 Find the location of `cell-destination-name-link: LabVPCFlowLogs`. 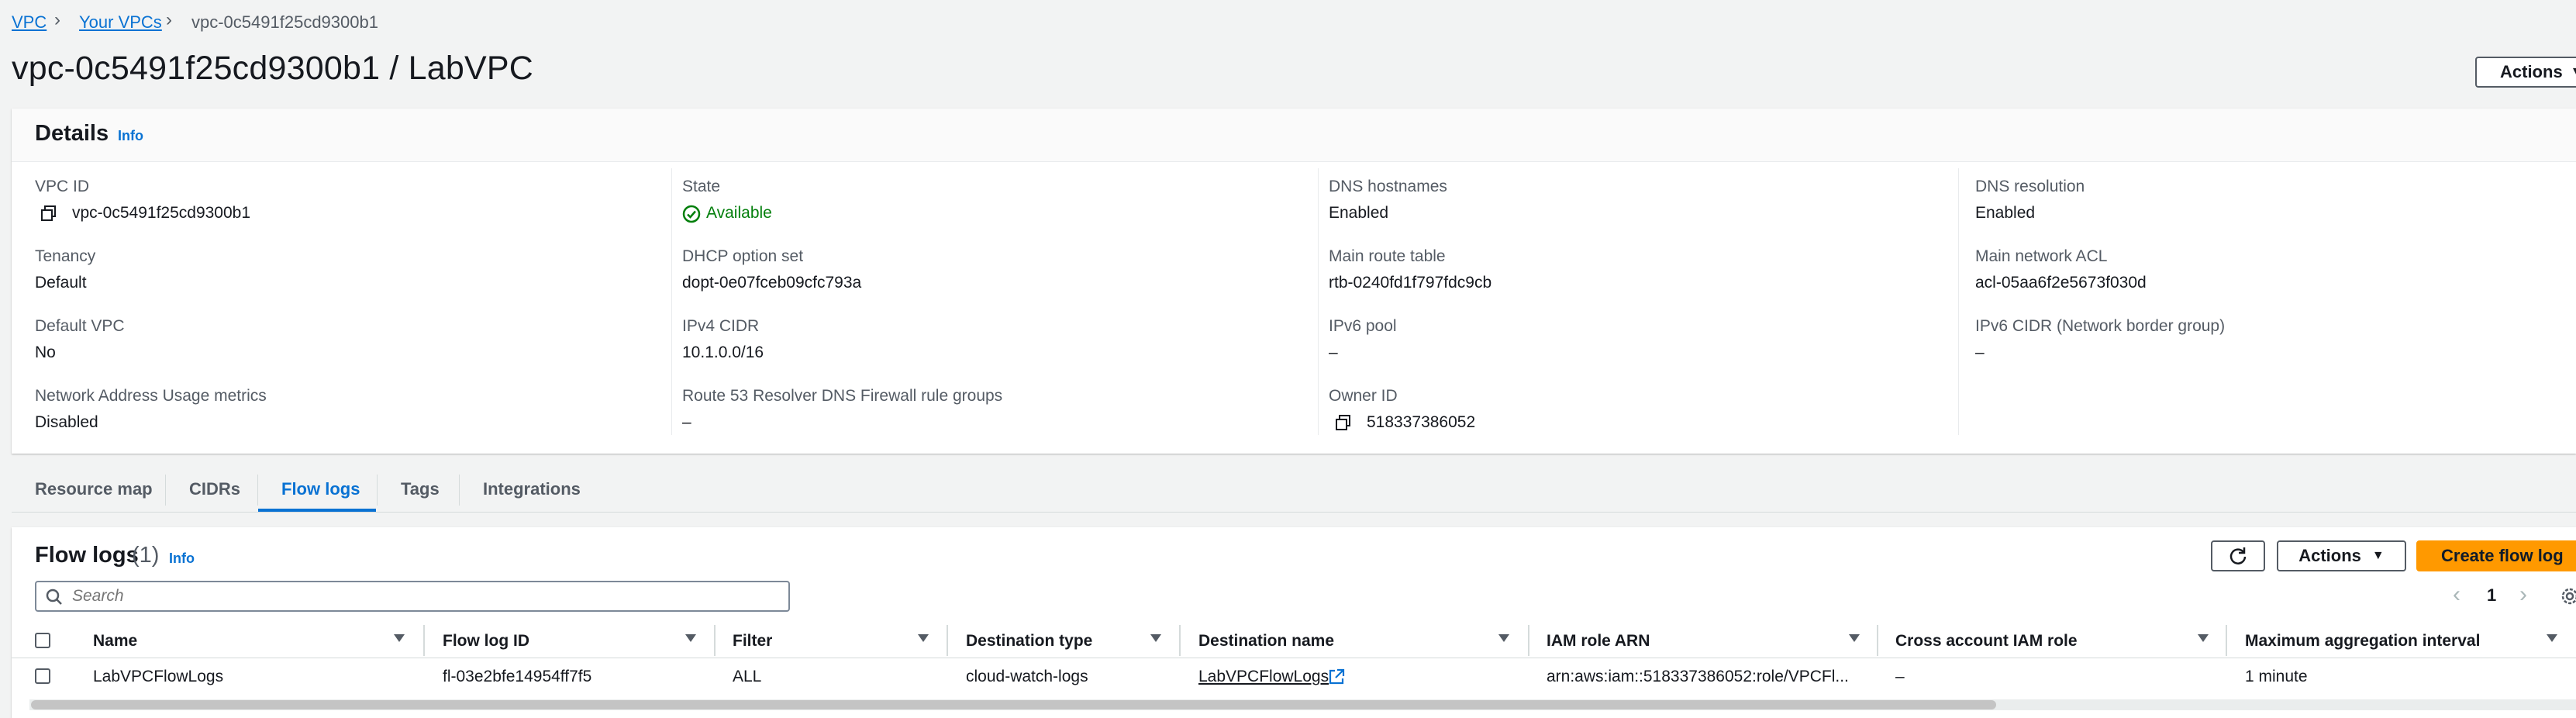

cell-destination-name-link: LabVPCFlowLogs is located at coordinates (1263, 677).